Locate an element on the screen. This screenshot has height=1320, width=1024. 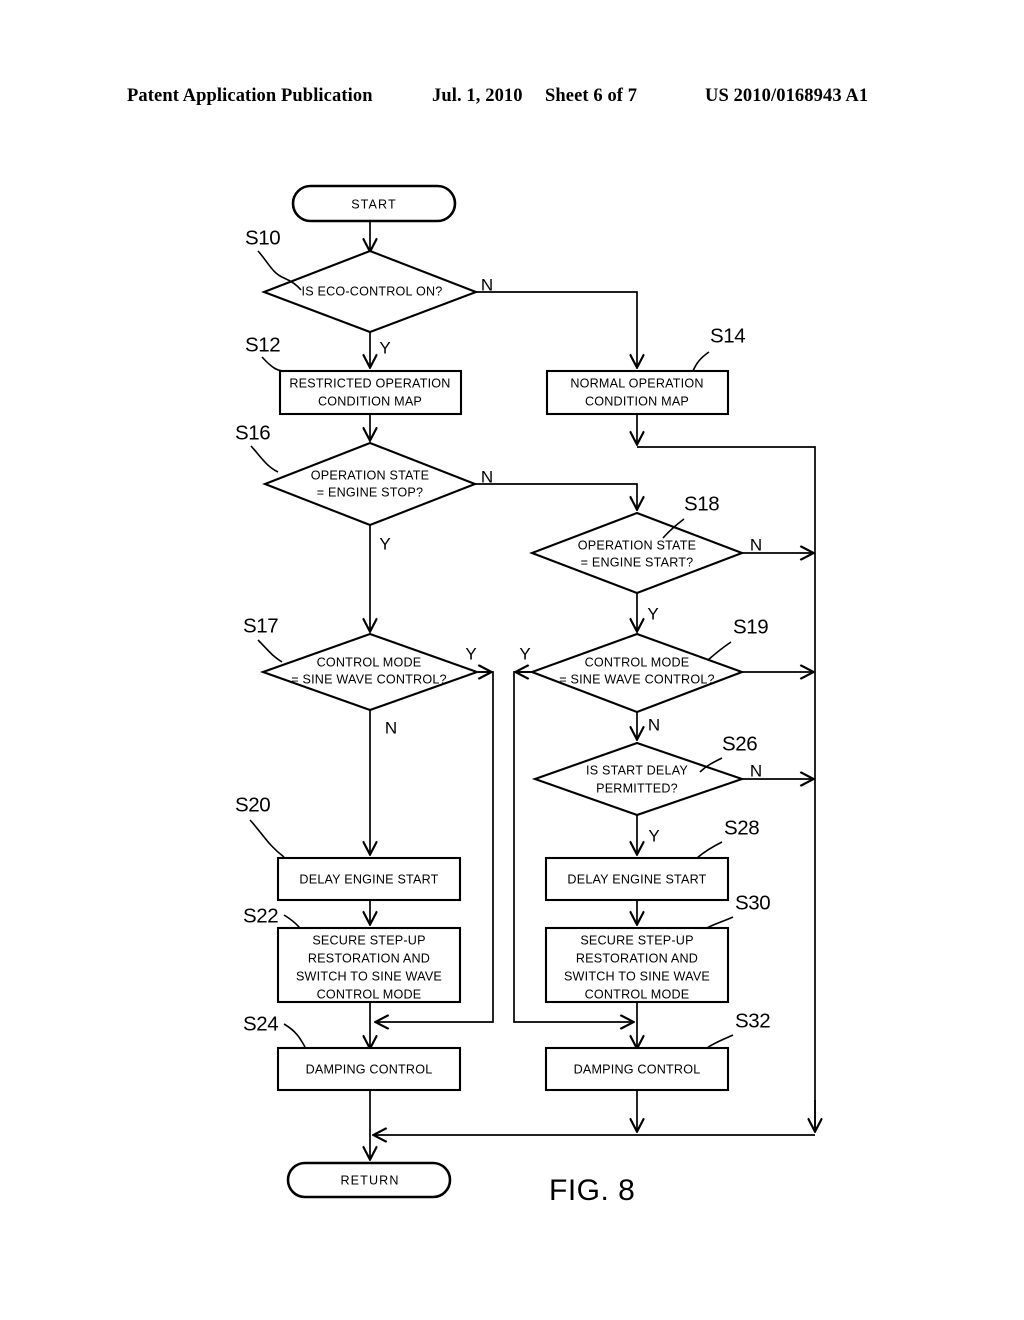
leader-s16 is located at coordinates (264, 459).